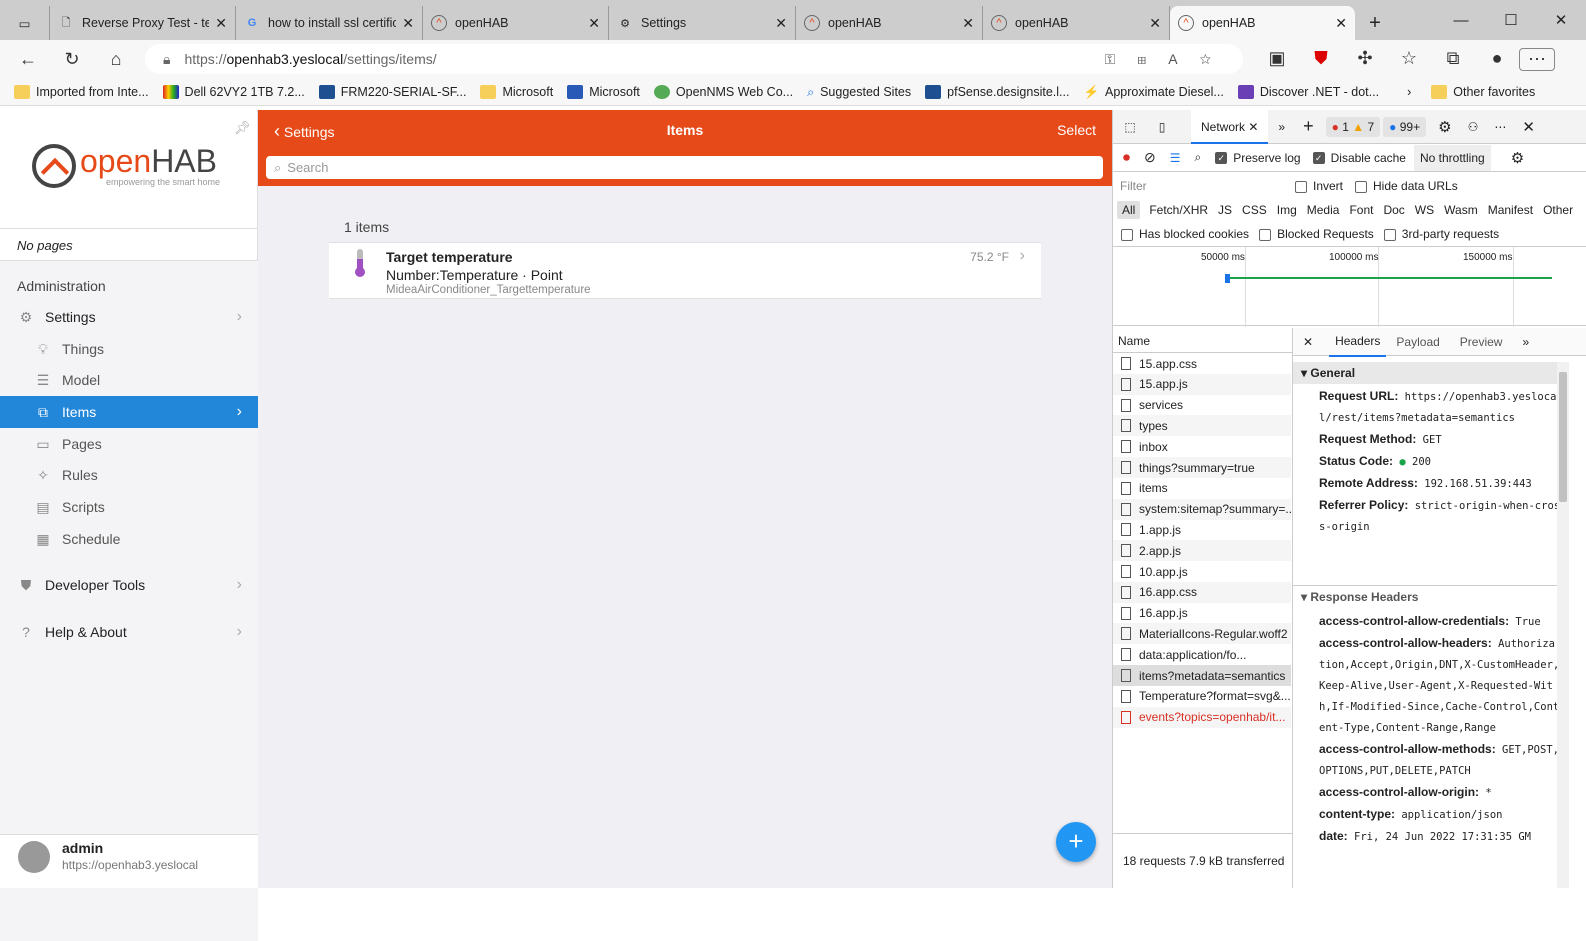 The width and height of the screenshot is (1586, 941). I want to click on type-filter-media: Media, so click(1323, 210).